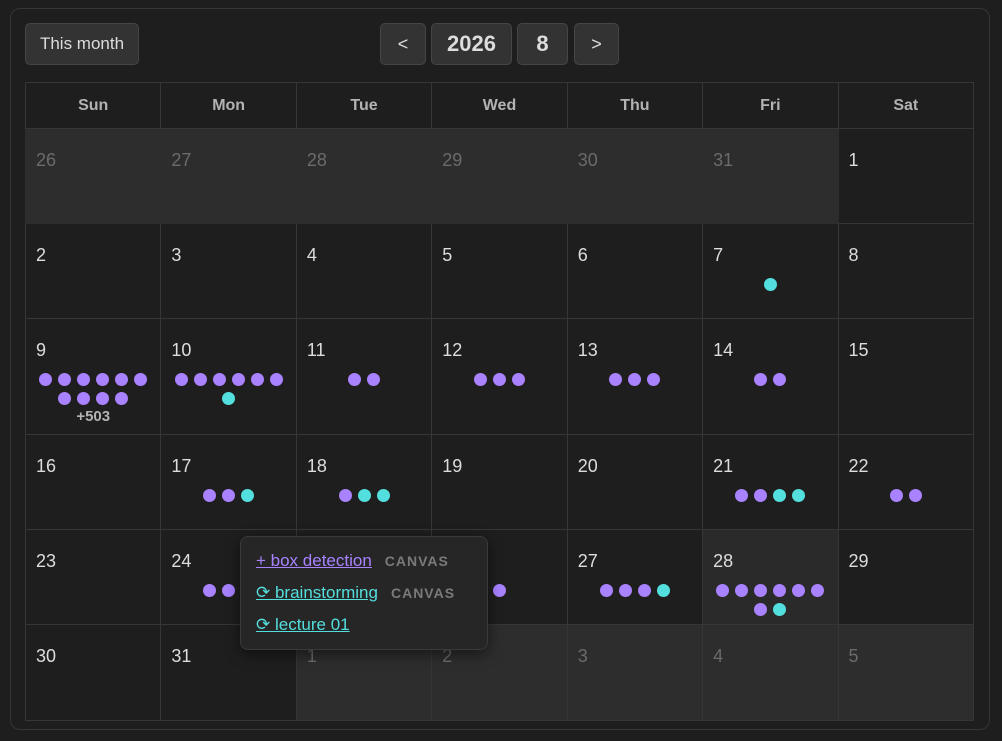 Image resolution: width=1002 pixels, height=741 pixels. Describe the element at coordinates (364, 105) in the screenshot. I see `weekday-header: Tue` at that location.